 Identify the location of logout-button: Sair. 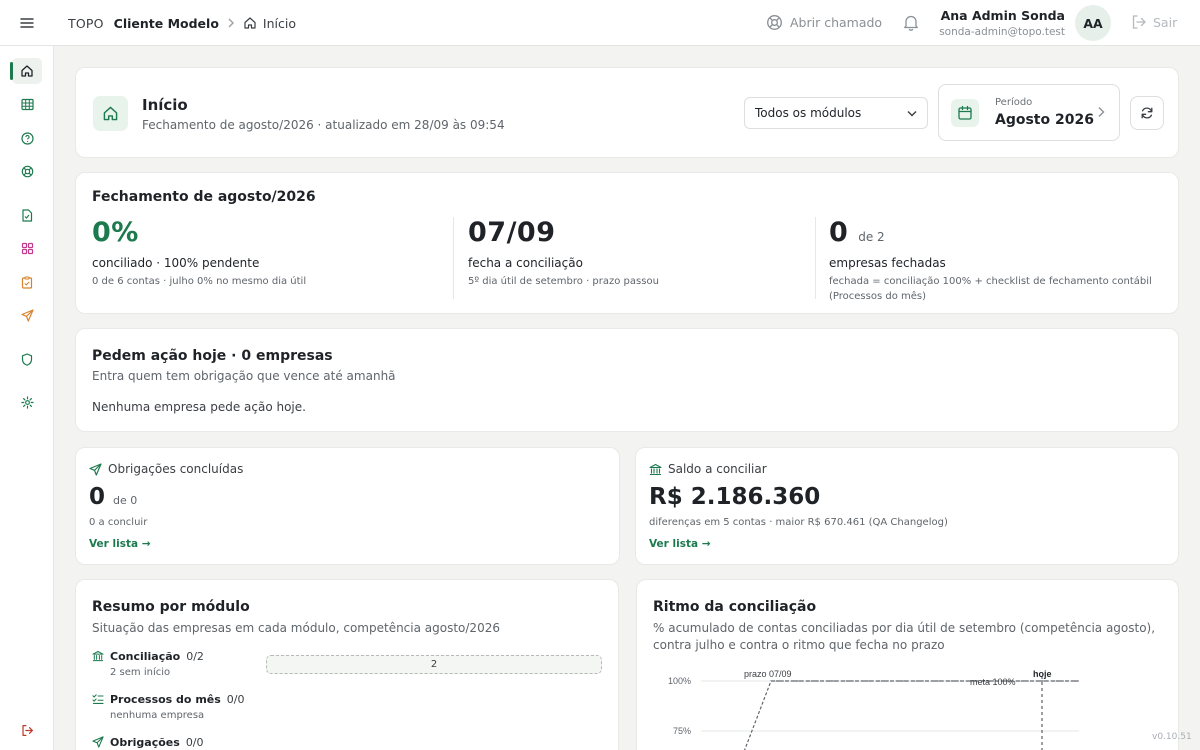
(1154, 22).